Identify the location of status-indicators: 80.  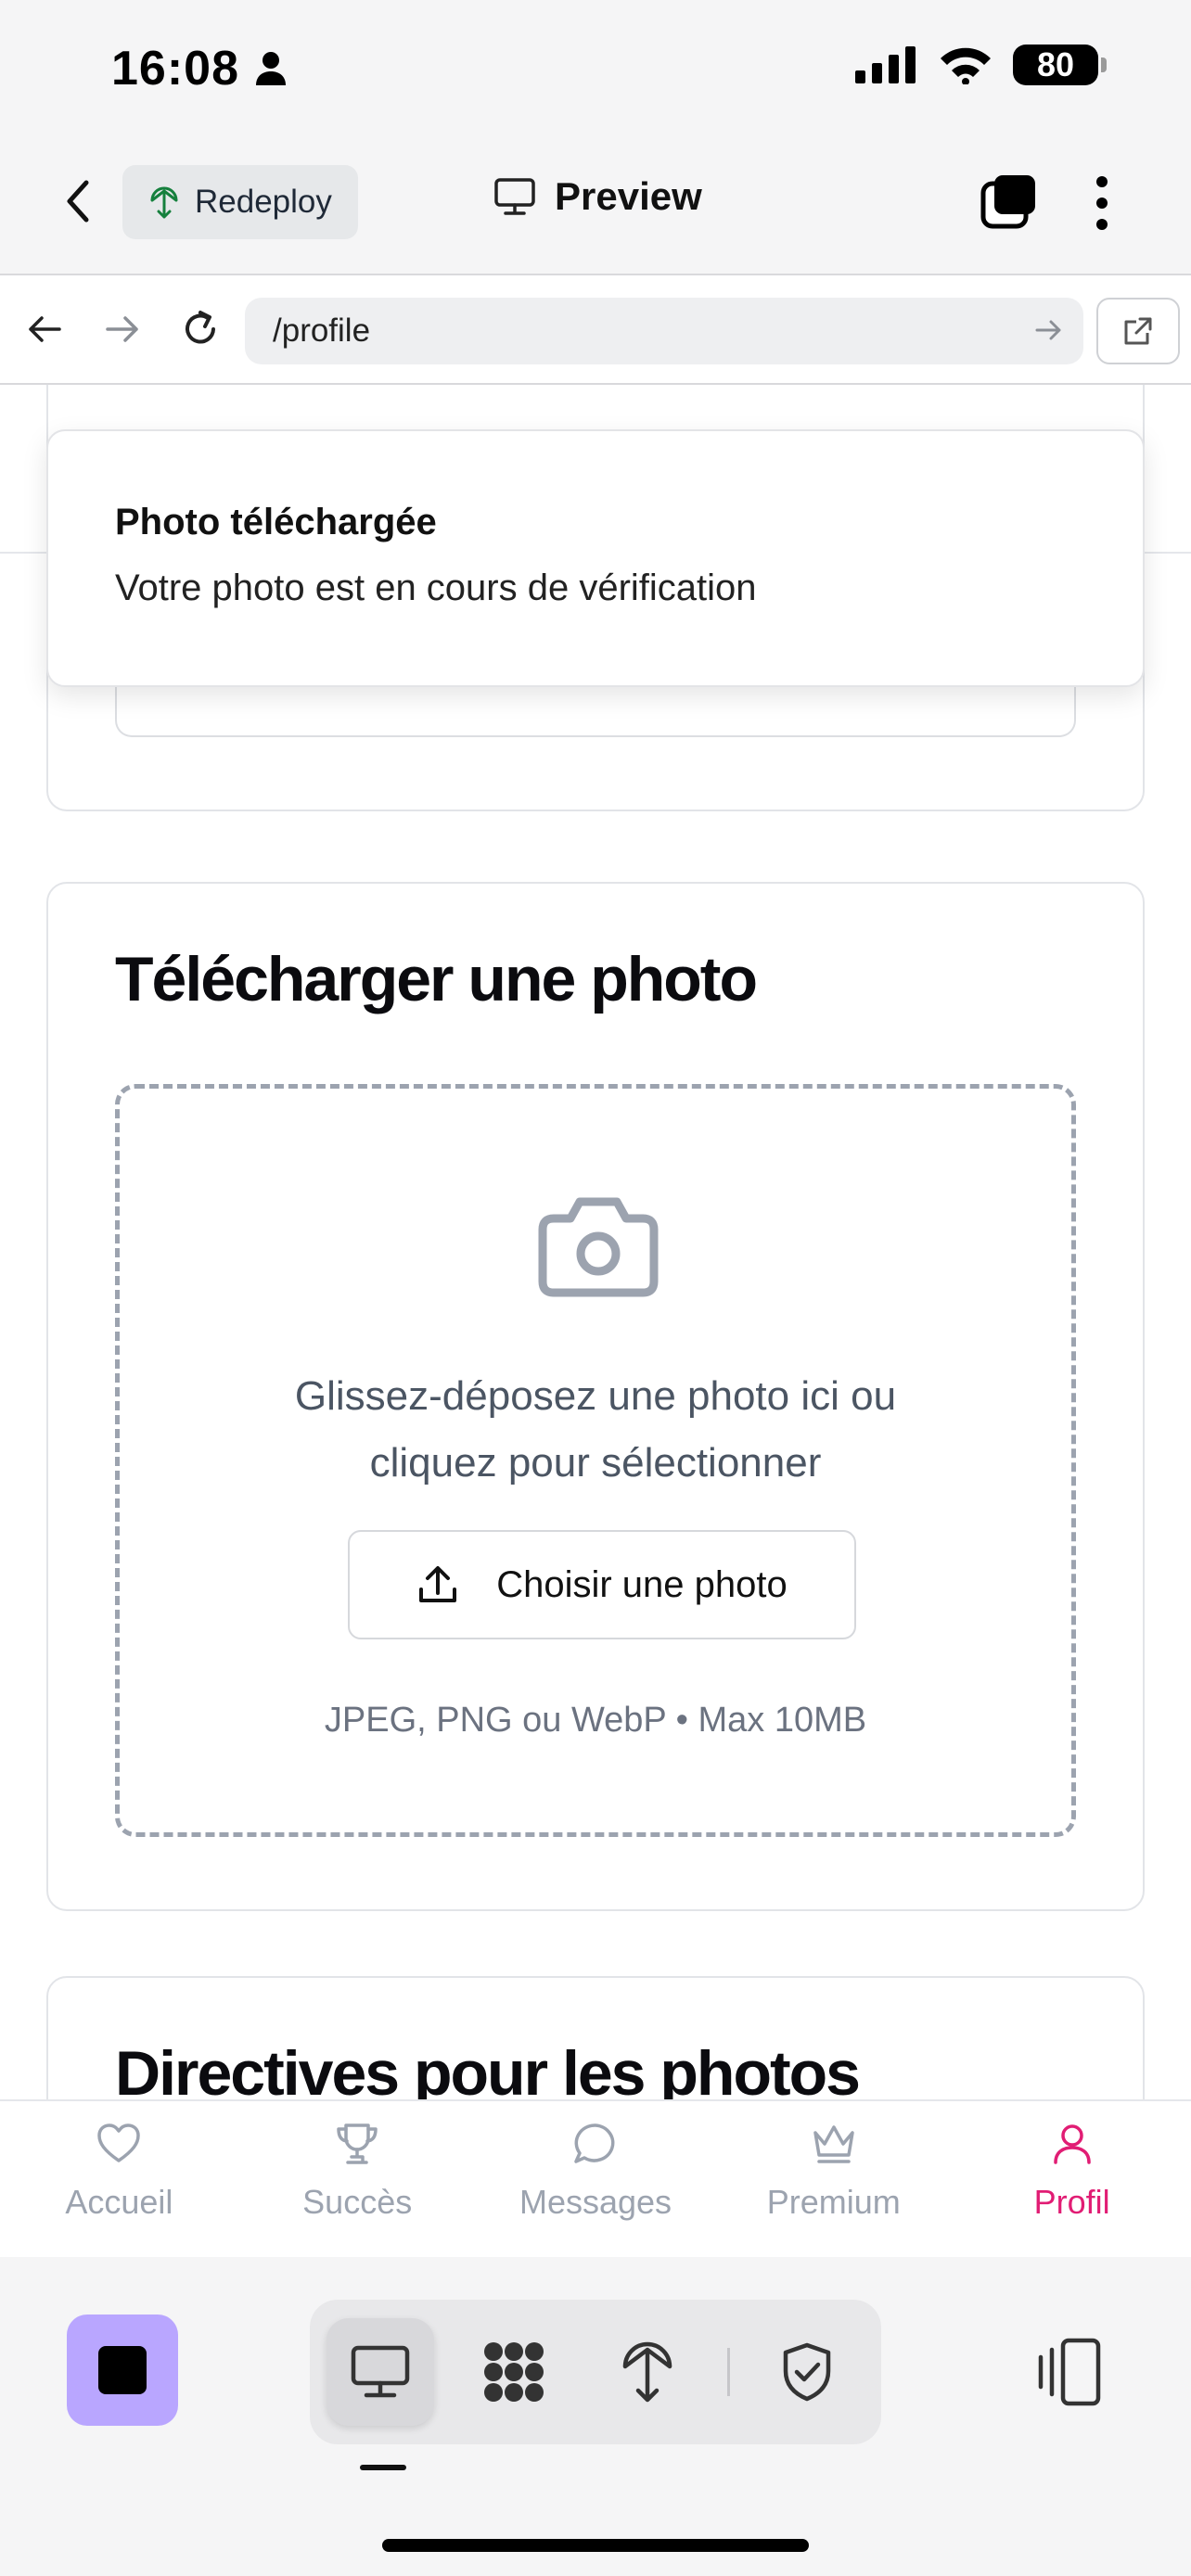
(981, 65).